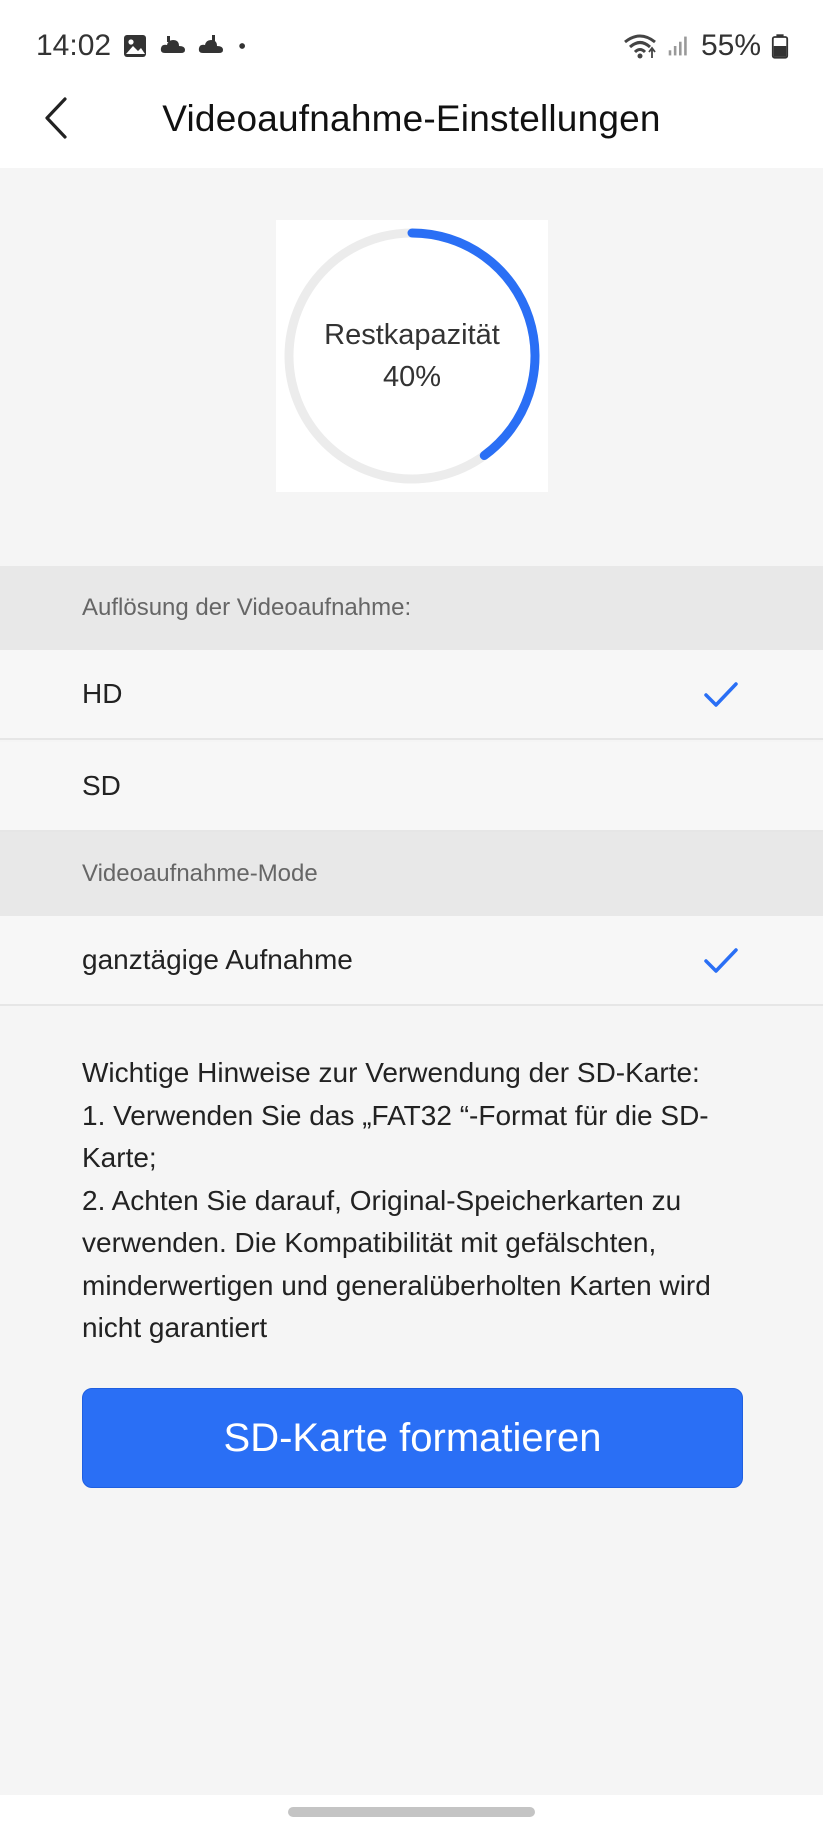 The image size is (823, 1828). What do you see at coordinates (412, 1438) in the screenshot?
I see `format-sd-card-button: SD-Karte formatieren` at bounding box center [412, 1438].